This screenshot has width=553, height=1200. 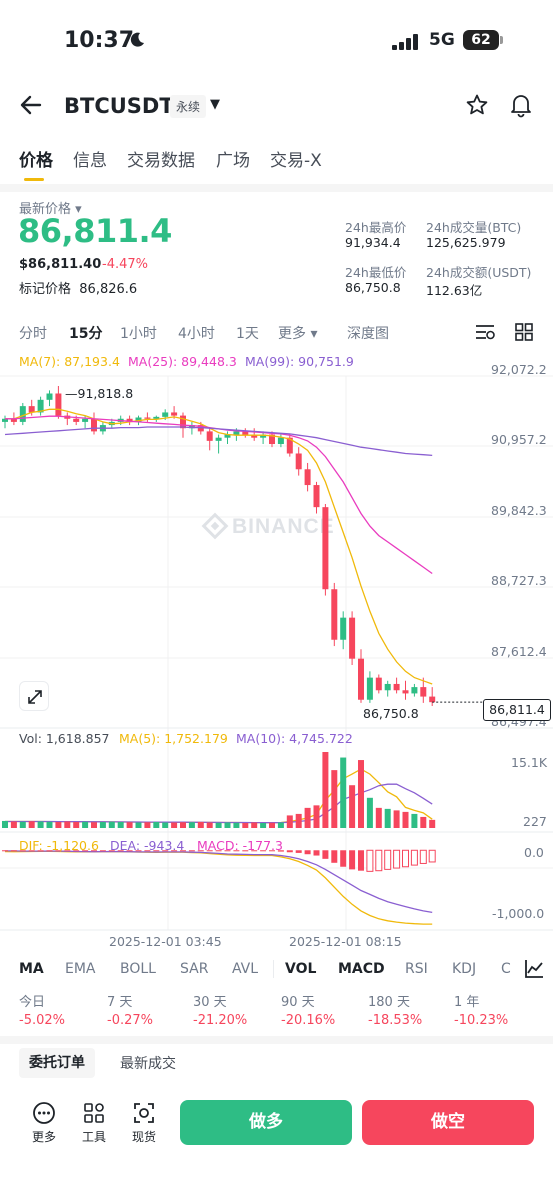 What do you see at coordinates (534, 852) in the screenshot?
I see `macd-tick: 0.0` at bounding box center [534, 852].